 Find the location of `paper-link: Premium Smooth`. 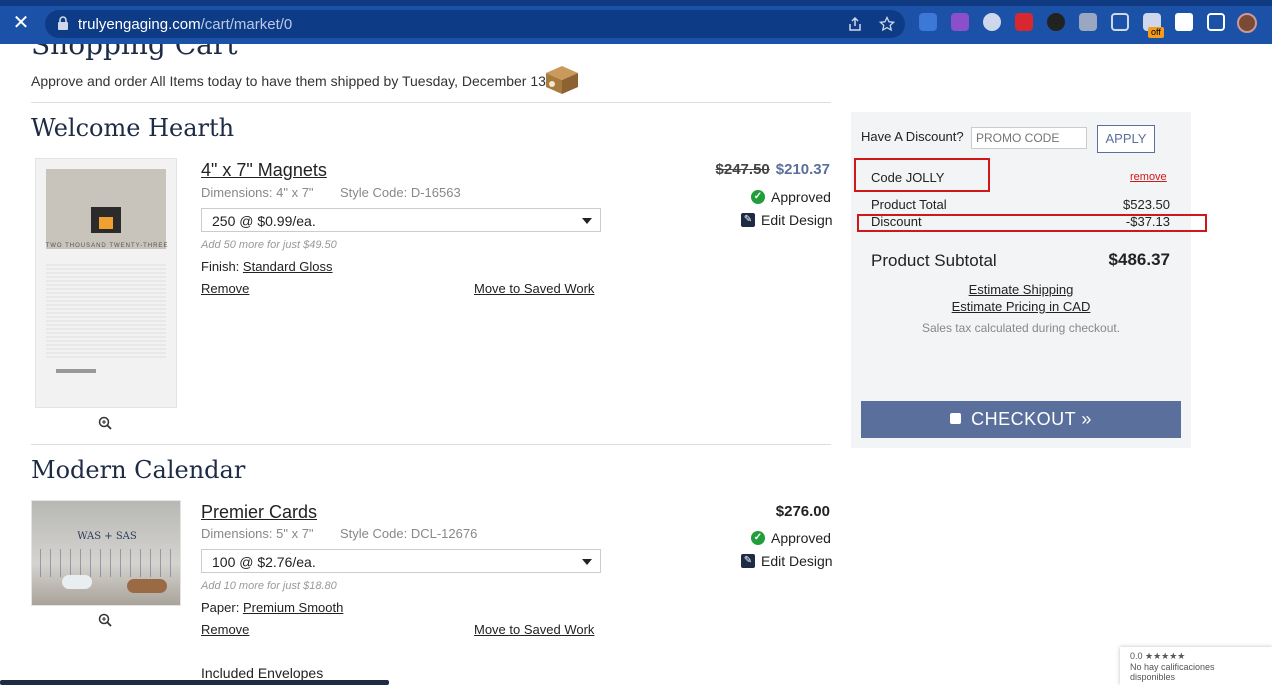

paper-link: Premium Smooth is located at coordinates (293, 607).